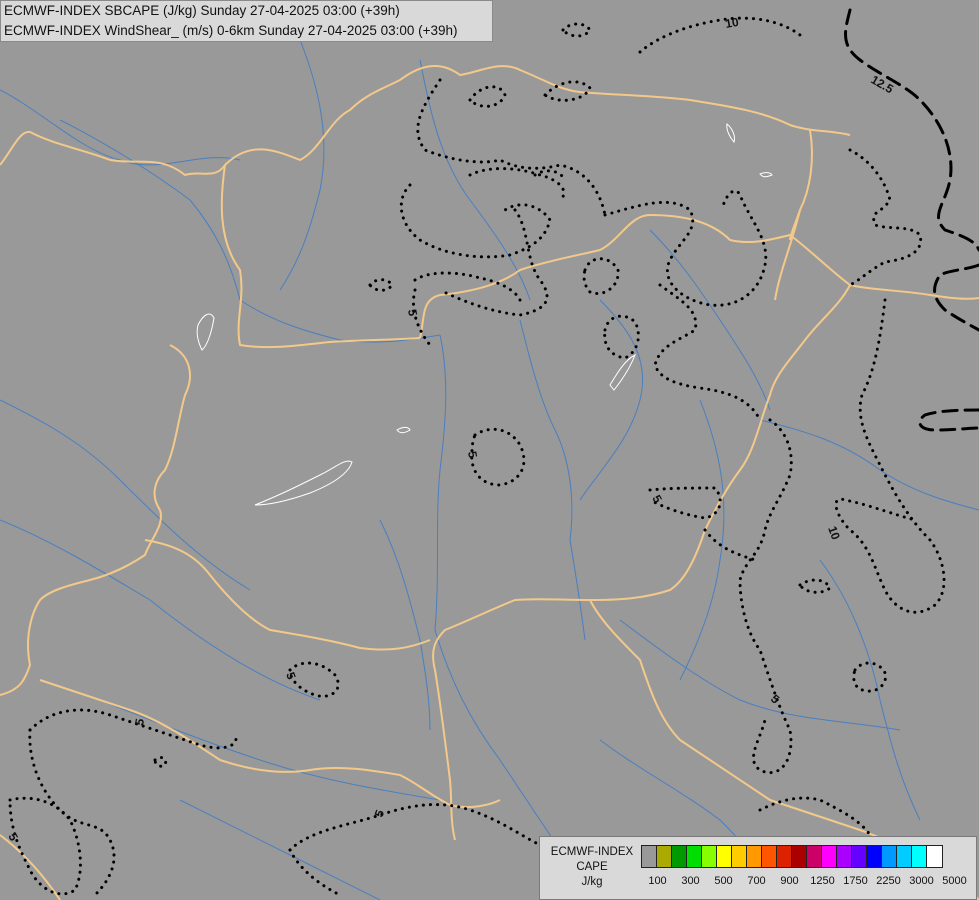 Image resolution: width=979 pixels, height=900 pixels. Describe the element at coordinates (888, 881) in the screenshot. I see `legend-tick-label: 2250` at that location.